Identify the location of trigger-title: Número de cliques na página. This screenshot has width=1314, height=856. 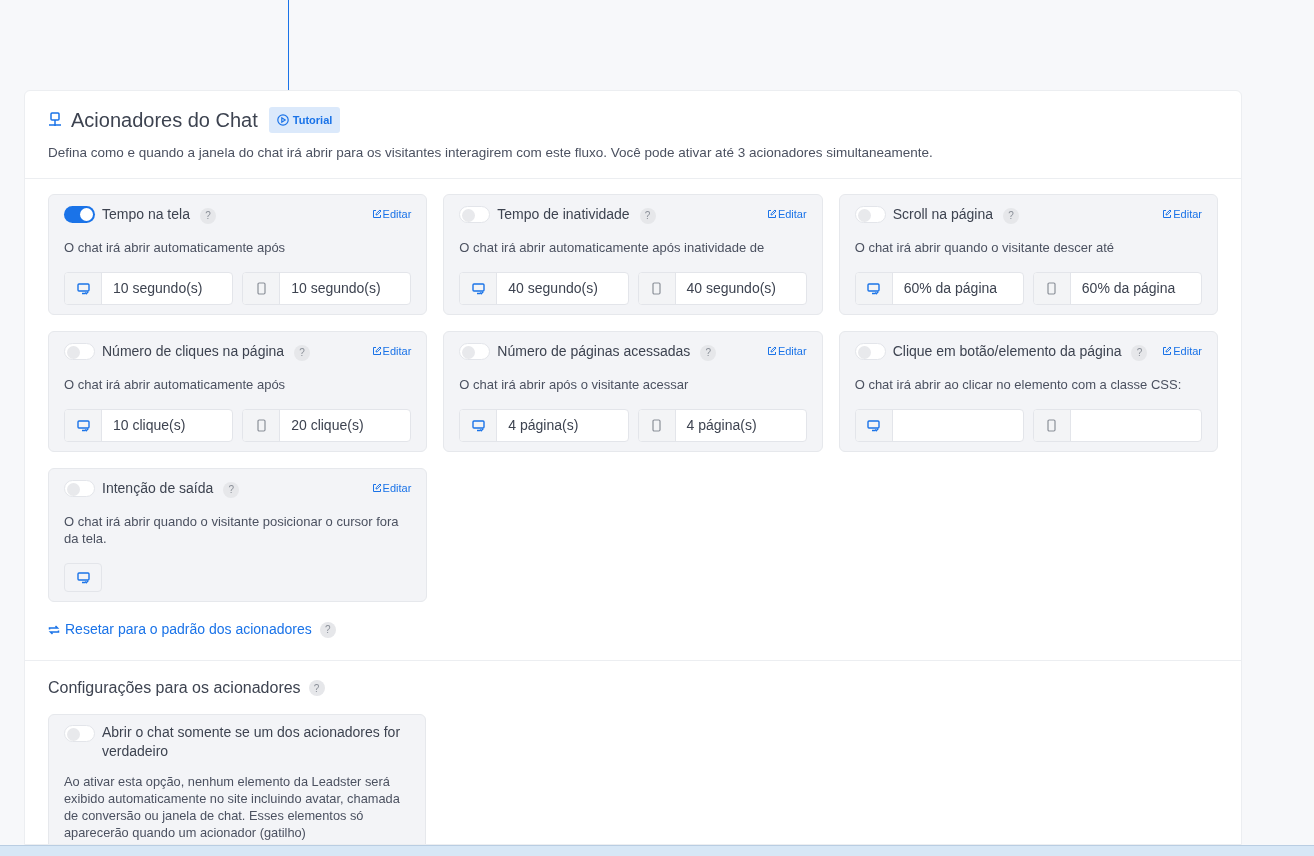
(193, 351).